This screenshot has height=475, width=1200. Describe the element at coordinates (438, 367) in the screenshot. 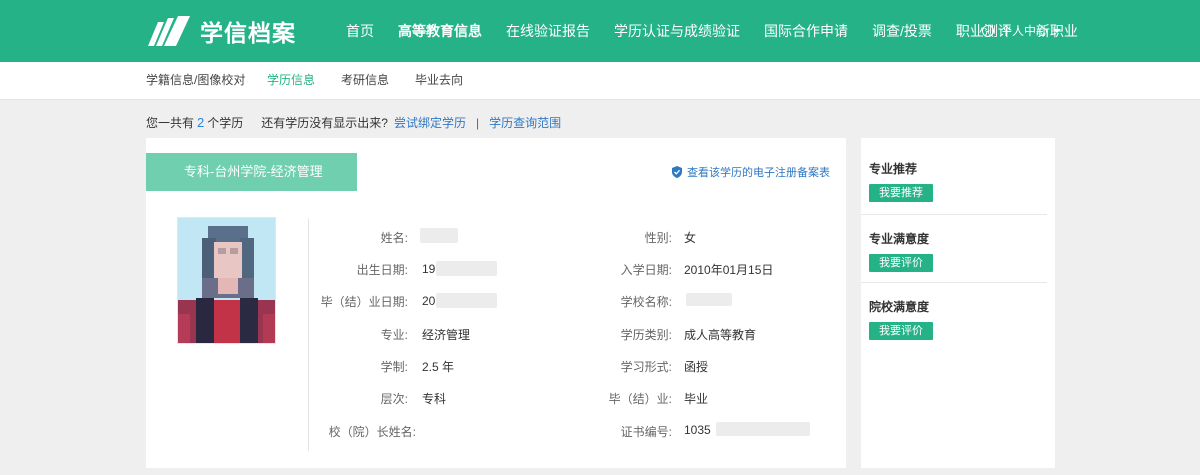

I see `duration-value: 2.5 年` at that location.